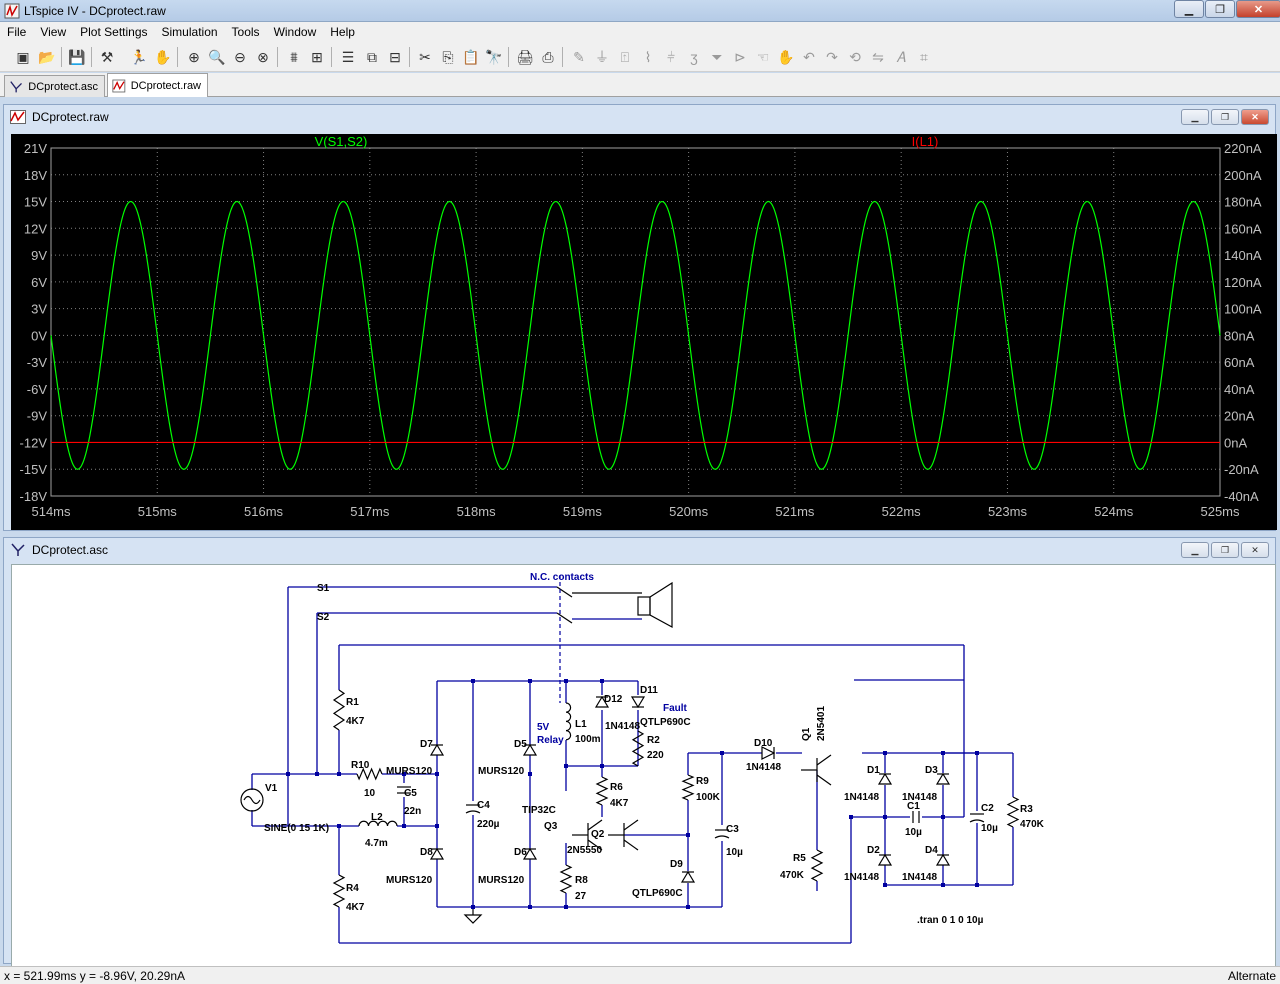 The height and width of the screenshot is (984, 1280). Describe the element at coordinates (548, 57) in the screenshot. I see `print-icon: ⎙` at that location.